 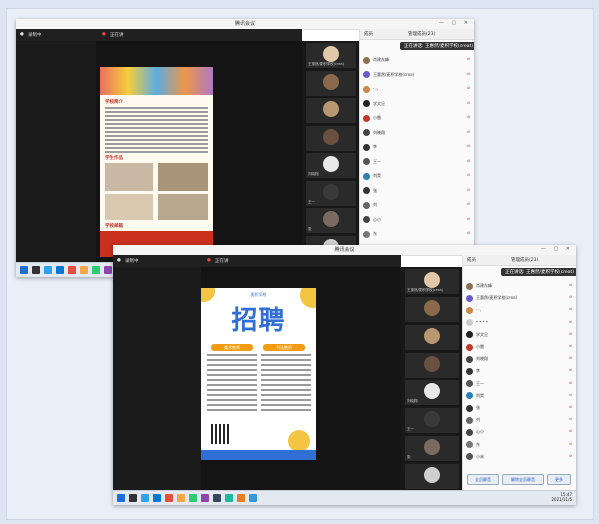 What do you see at coordinates (523, 479) in the screenshot?
I see `unmute-all-button: 解除全员静音` at bounding box center [523, 479].